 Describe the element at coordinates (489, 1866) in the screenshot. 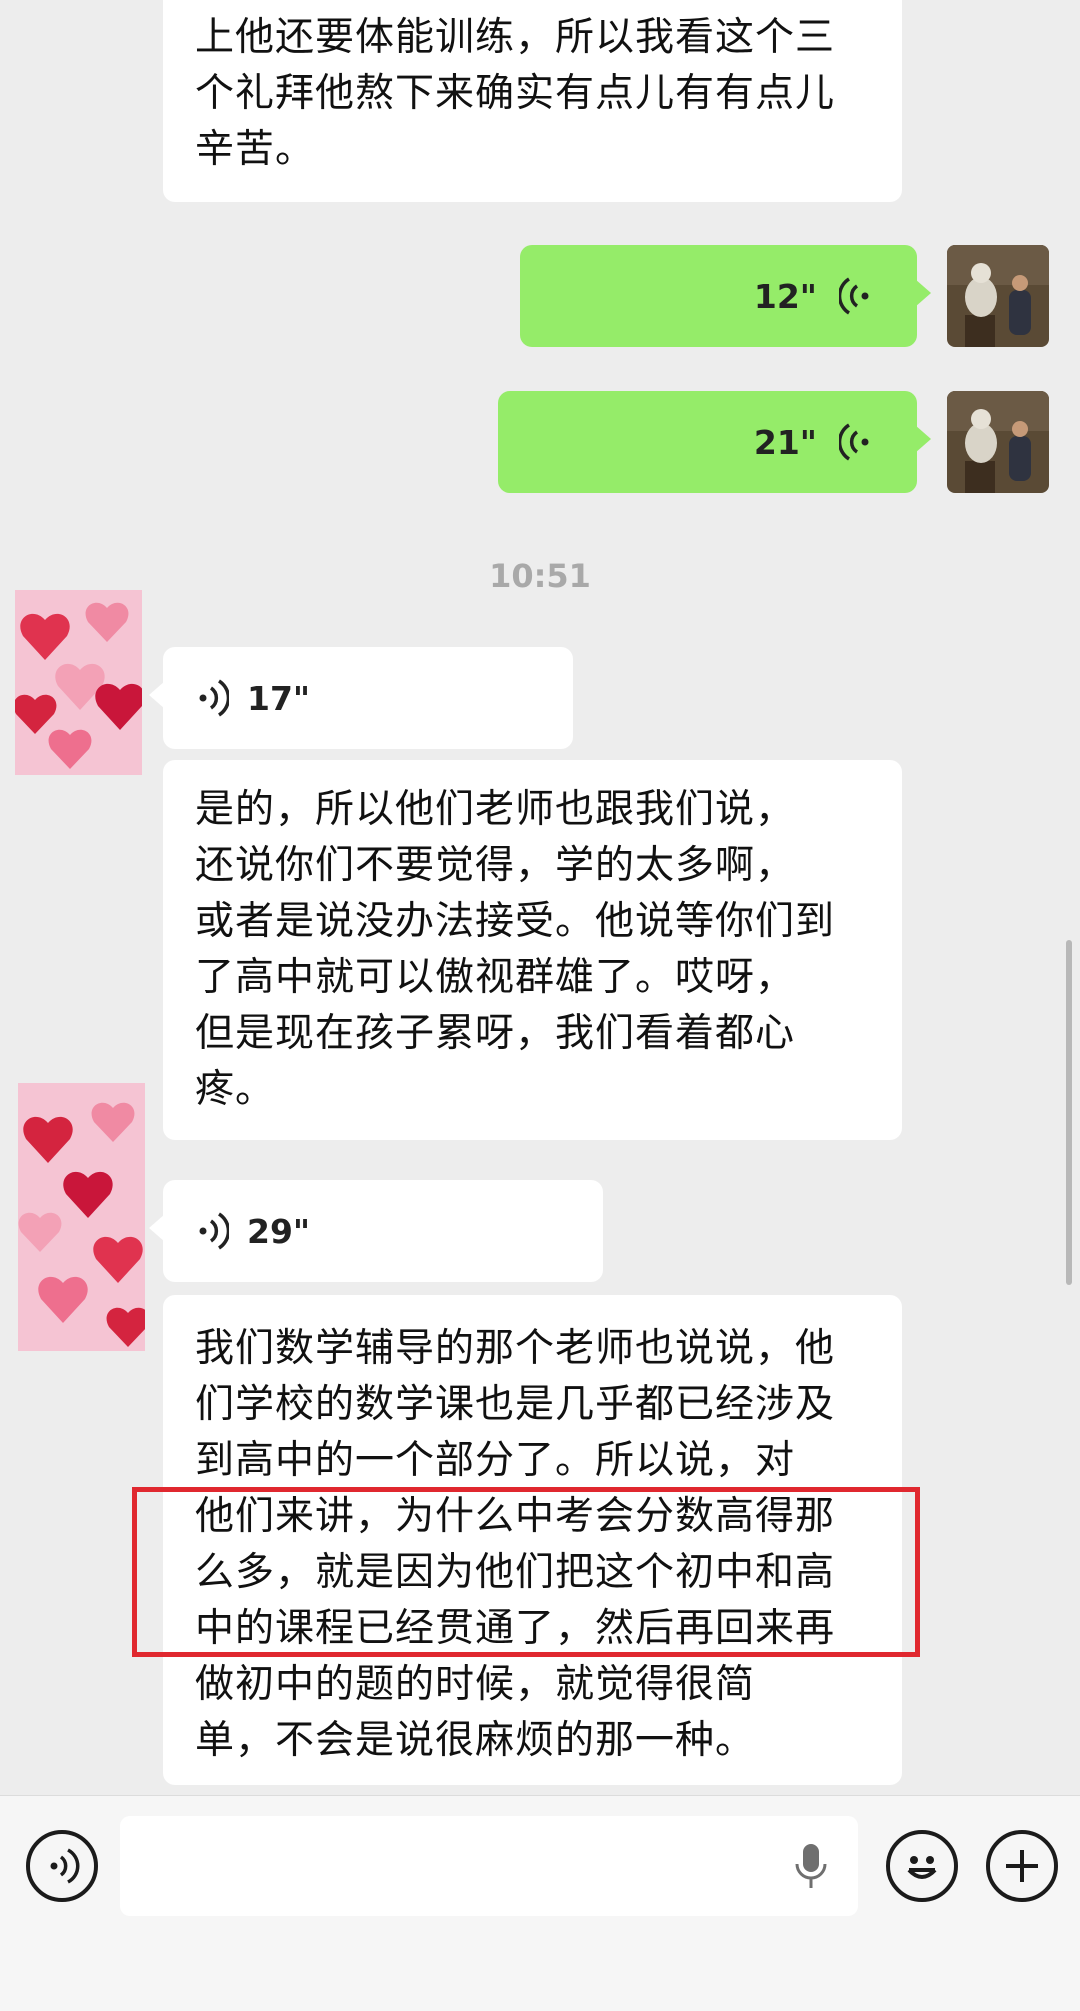

I see `message-input` at that location.